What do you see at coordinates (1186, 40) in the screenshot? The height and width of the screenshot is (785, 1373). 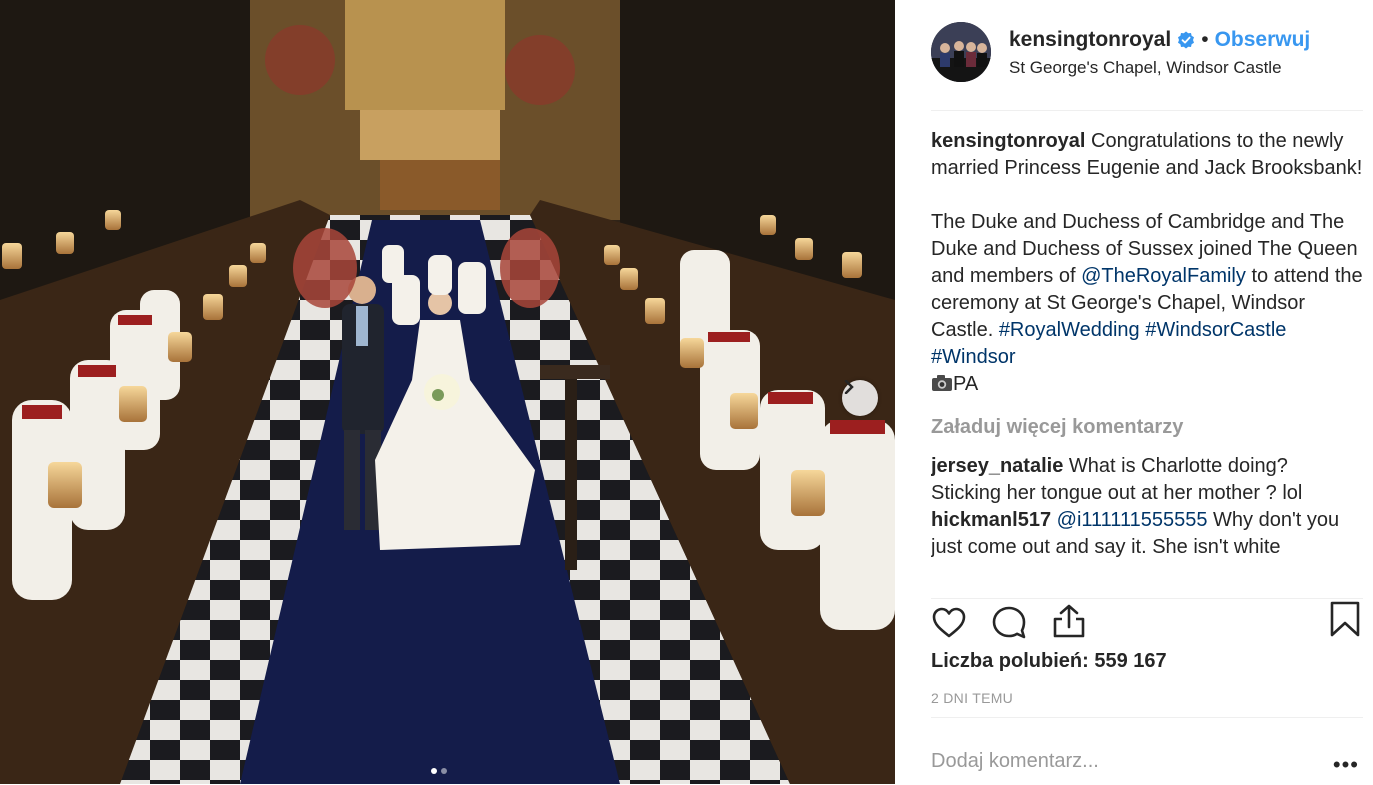 I see `verified-badge-icon` at bounding box center [1186, 40].